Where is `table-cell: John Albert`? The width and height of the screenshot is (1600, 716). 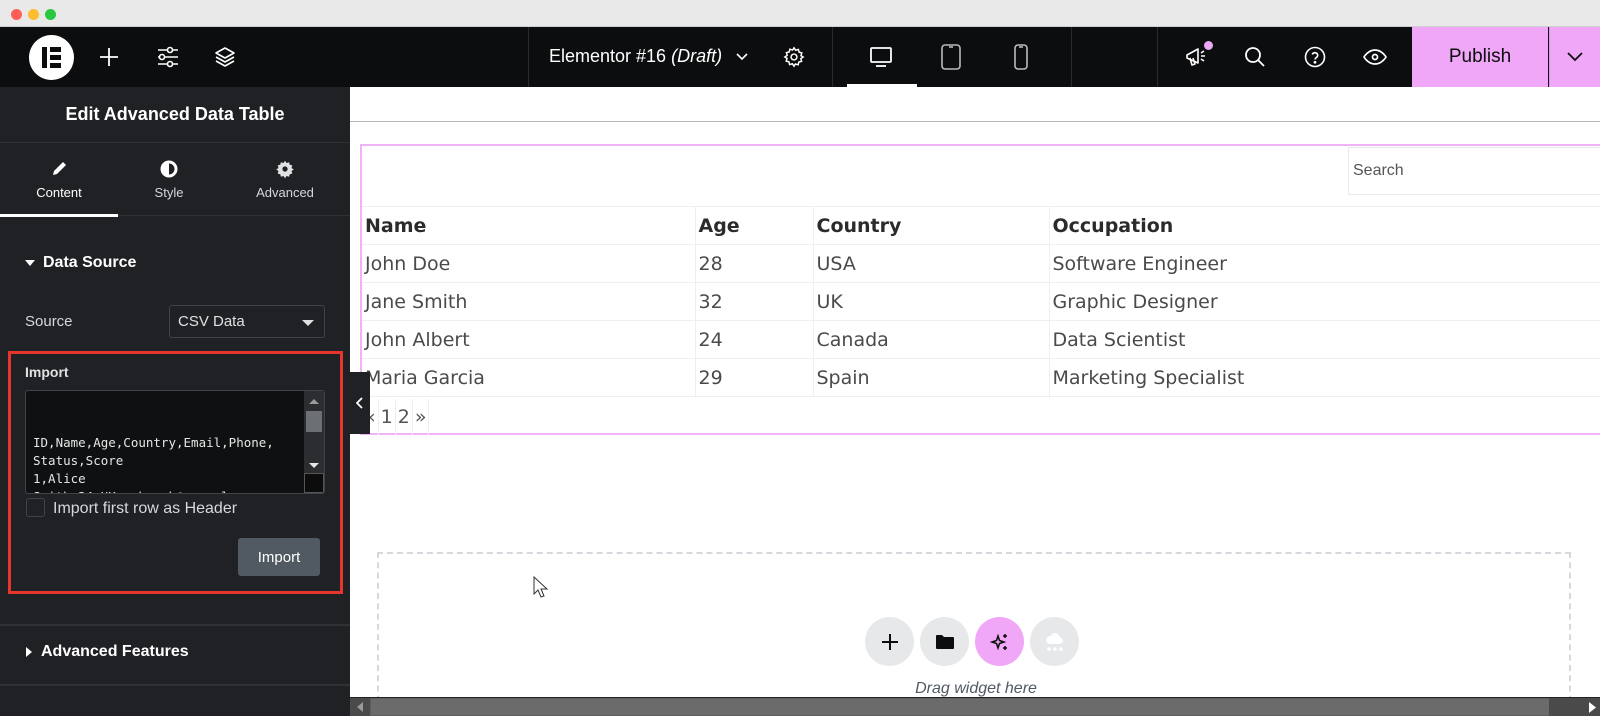 table-cell: John Albert is located at coordinates (529, 339).